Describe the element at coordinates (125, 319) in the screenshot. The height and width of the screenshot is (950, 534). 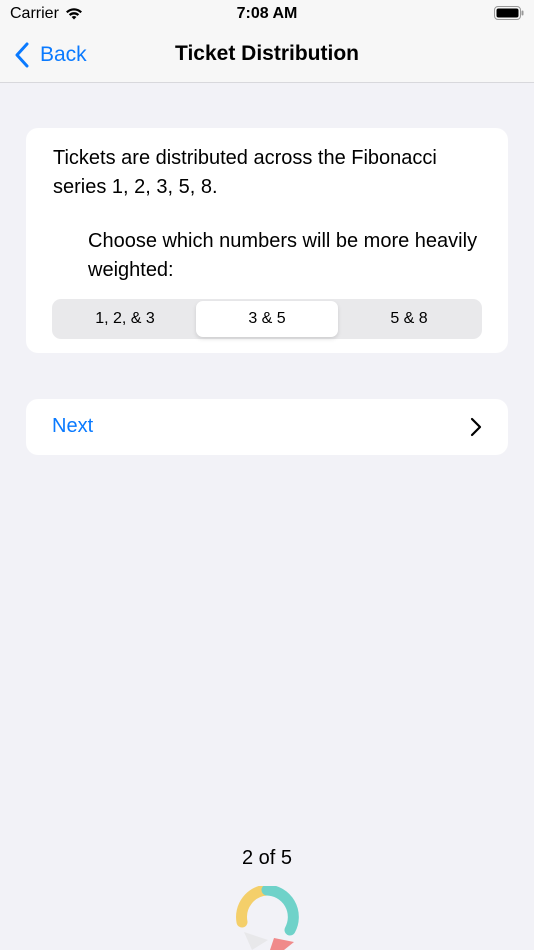
I see `segment-1-2-3: 1, 2, & 3` at that location.